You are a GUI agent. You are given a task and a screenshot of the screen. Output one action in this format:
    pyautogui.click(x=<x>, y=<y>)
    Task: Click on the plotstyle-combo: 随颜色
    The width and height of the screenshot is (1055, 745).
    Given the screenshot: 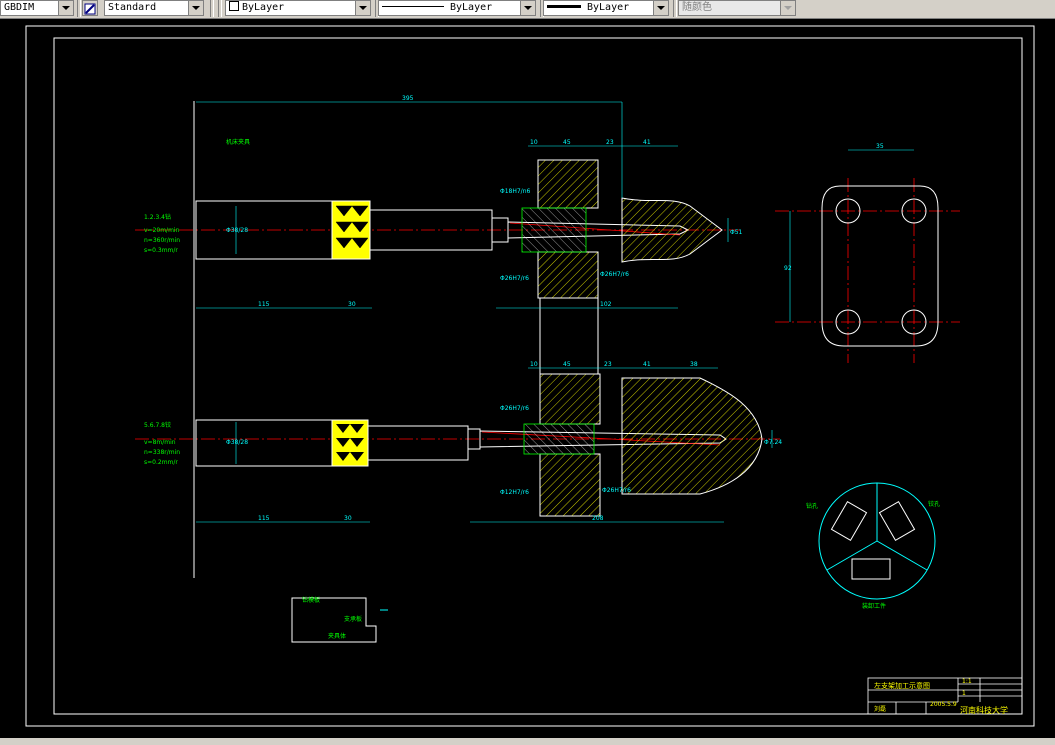 What is the action you would take?
    pyautogui.click(x=737, y=8)
    